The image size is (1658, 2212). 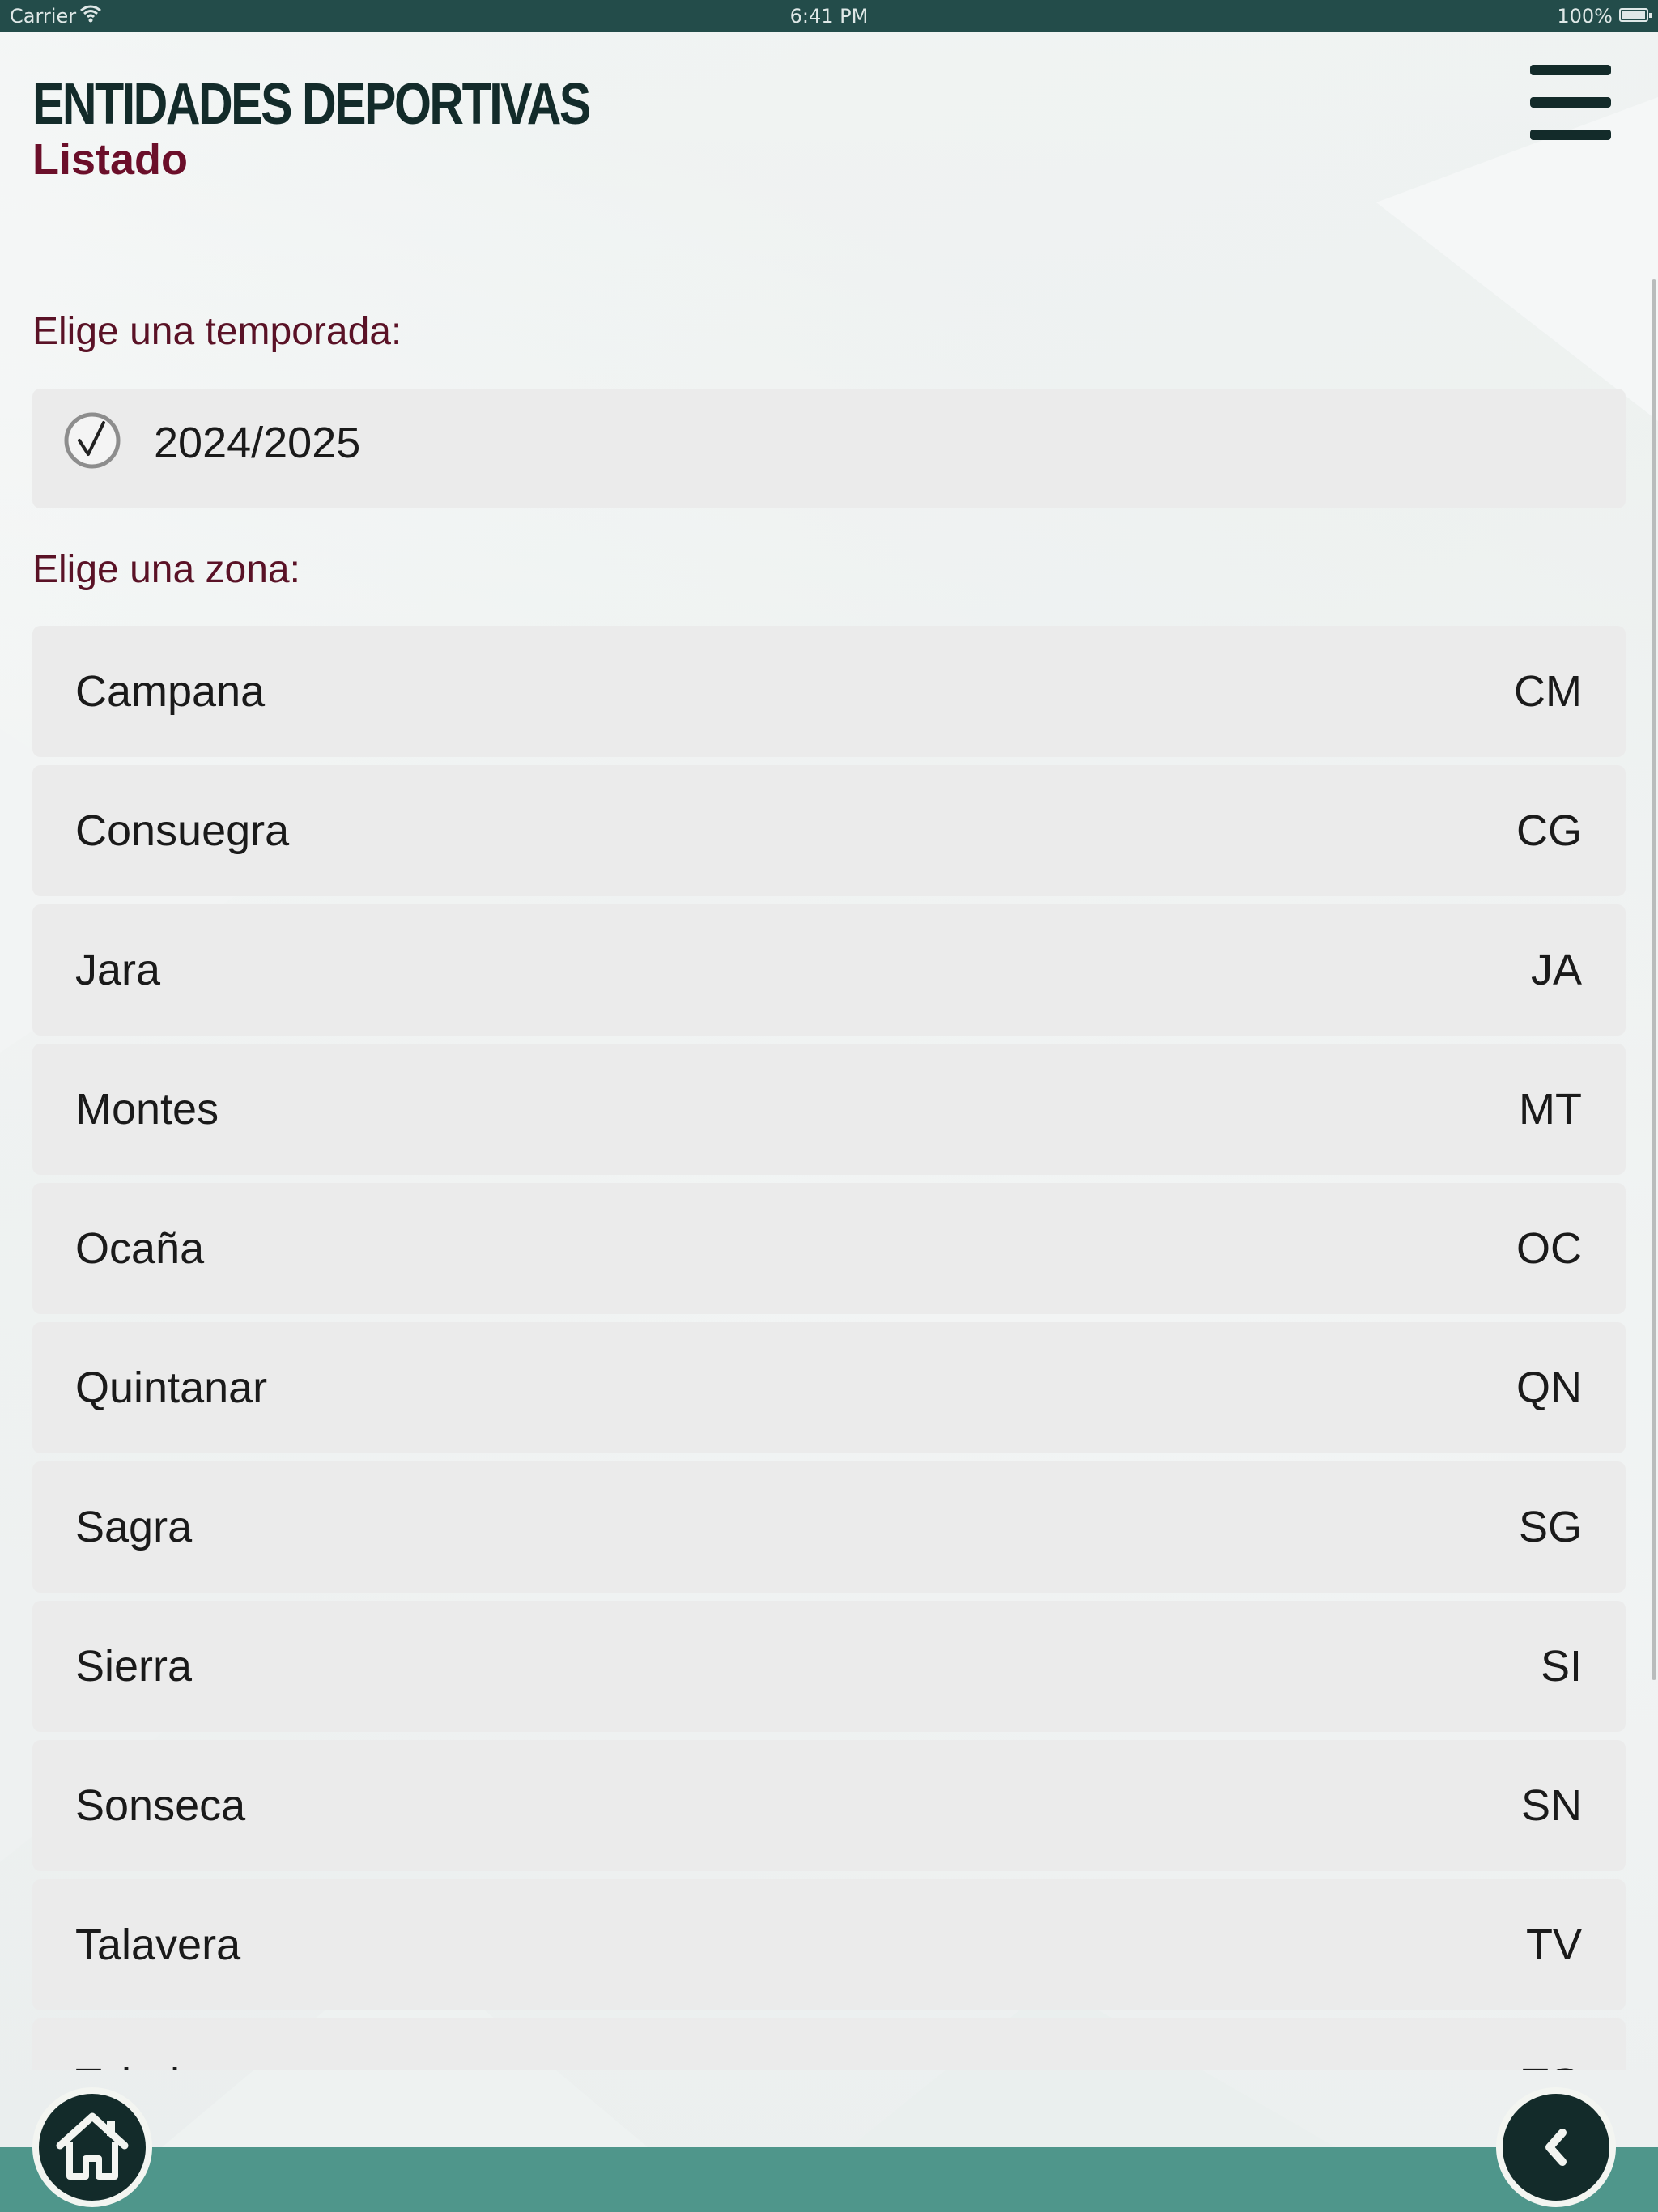 What do you see at coordinates (1550, 1110) in the screenshot?
I see `zone-code: MT` at bounding box center [1550, 1110].